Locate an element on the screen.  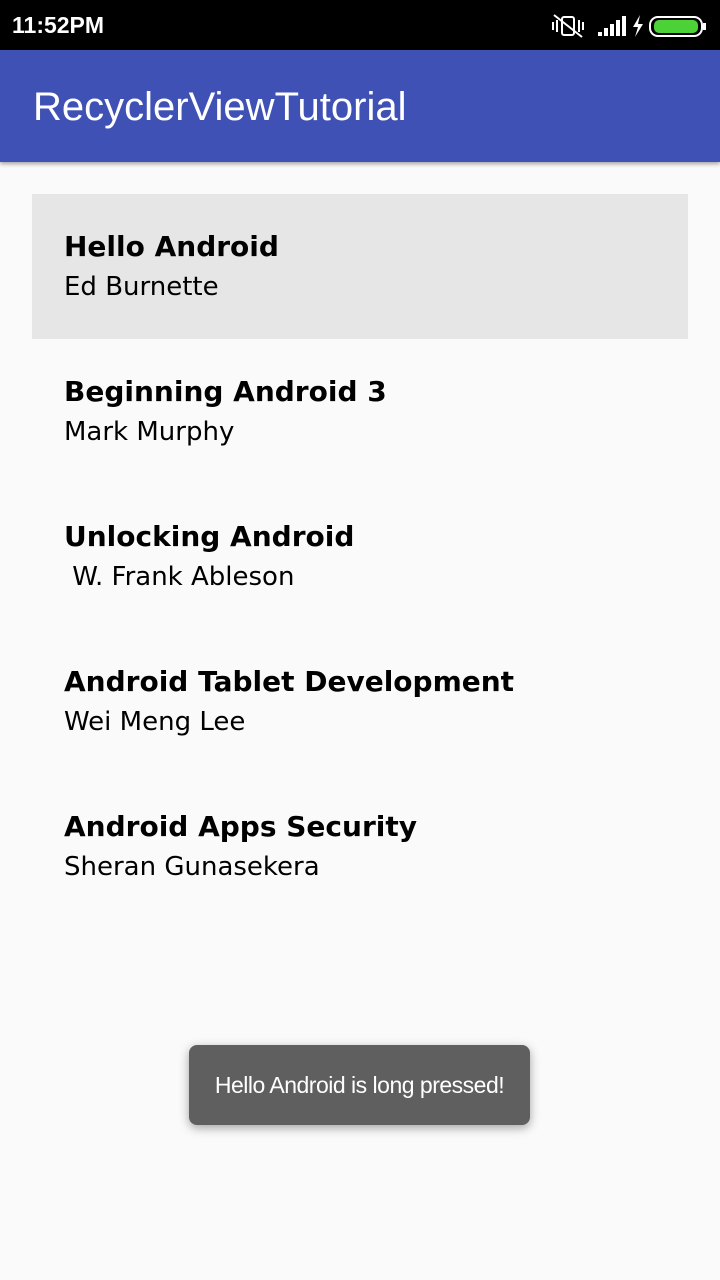
app-bar: RecyclerViewTutorial is located at coordinates (360, 106).